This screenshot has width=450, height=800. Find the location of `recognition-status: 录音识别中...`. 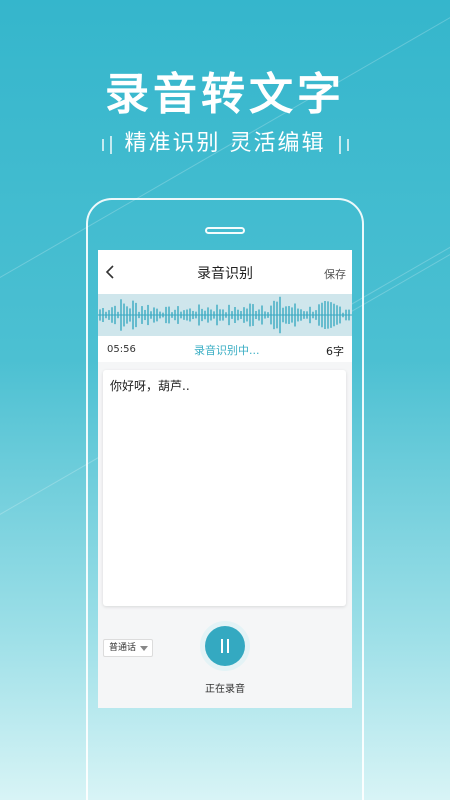

recognition-status: 录音识别中... is located at coordinates (227, 350).